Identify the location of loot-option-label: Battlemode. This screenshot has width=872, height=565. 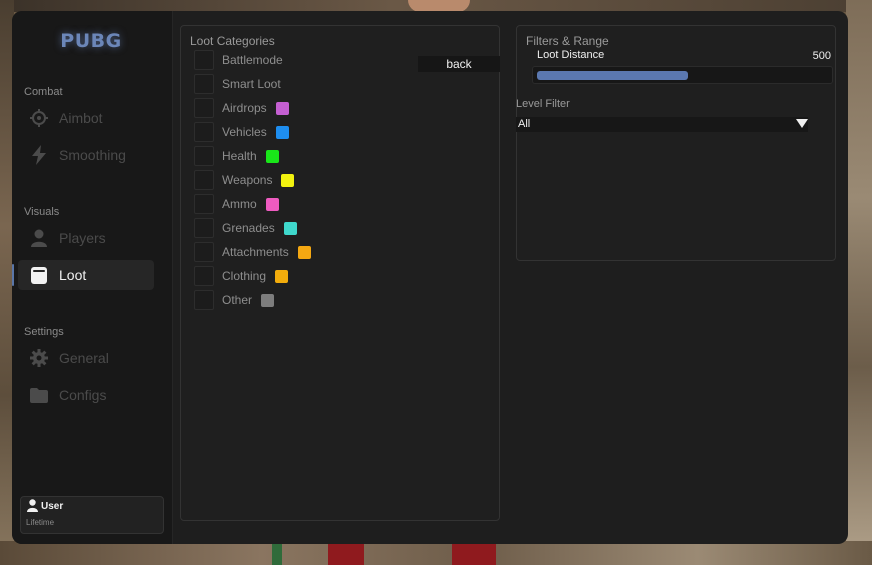
(252, 60).